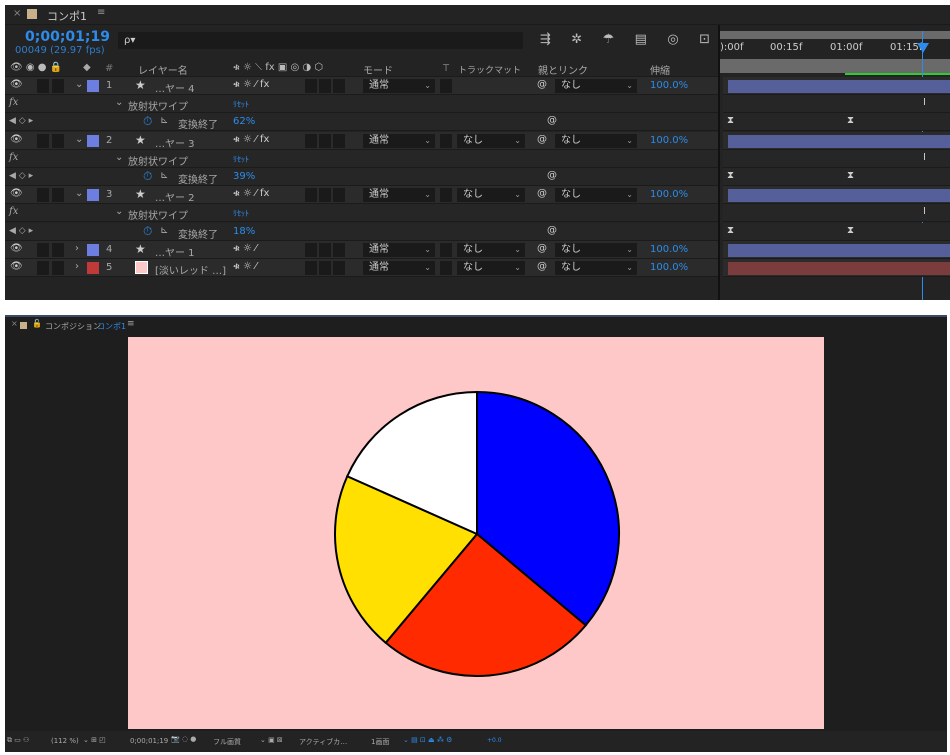 The image size is (950, 755). I want to click on chevron-right-icon: ›, so click(77, 266).